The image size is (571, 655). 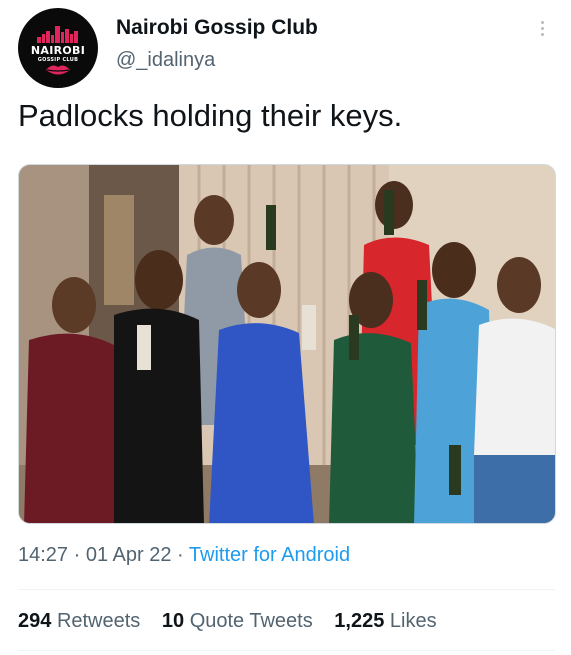 I want to click on author-names: Nairobi Gossip Club @_idalinya, so click(x=217, y=44).